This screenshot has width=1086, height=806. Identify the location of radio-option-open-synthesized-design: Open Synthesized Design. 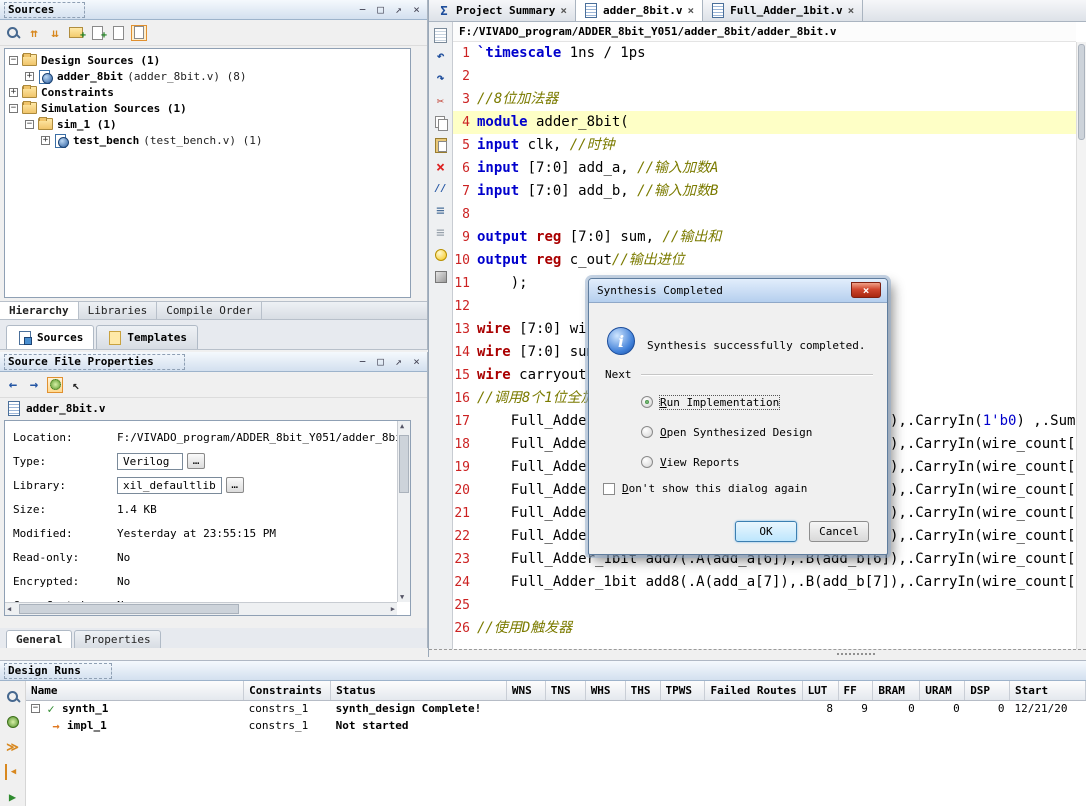
(726, 432).